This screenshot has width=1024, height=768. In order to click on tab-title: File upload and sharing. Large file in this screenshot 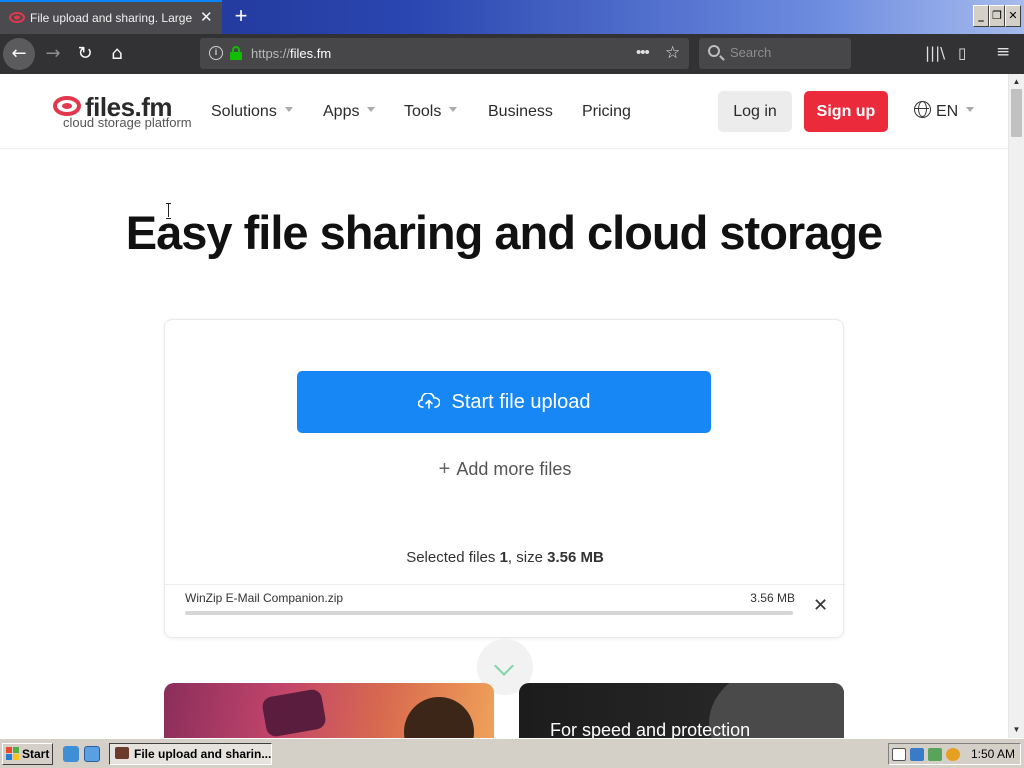, I will do `click(111, 18)`.